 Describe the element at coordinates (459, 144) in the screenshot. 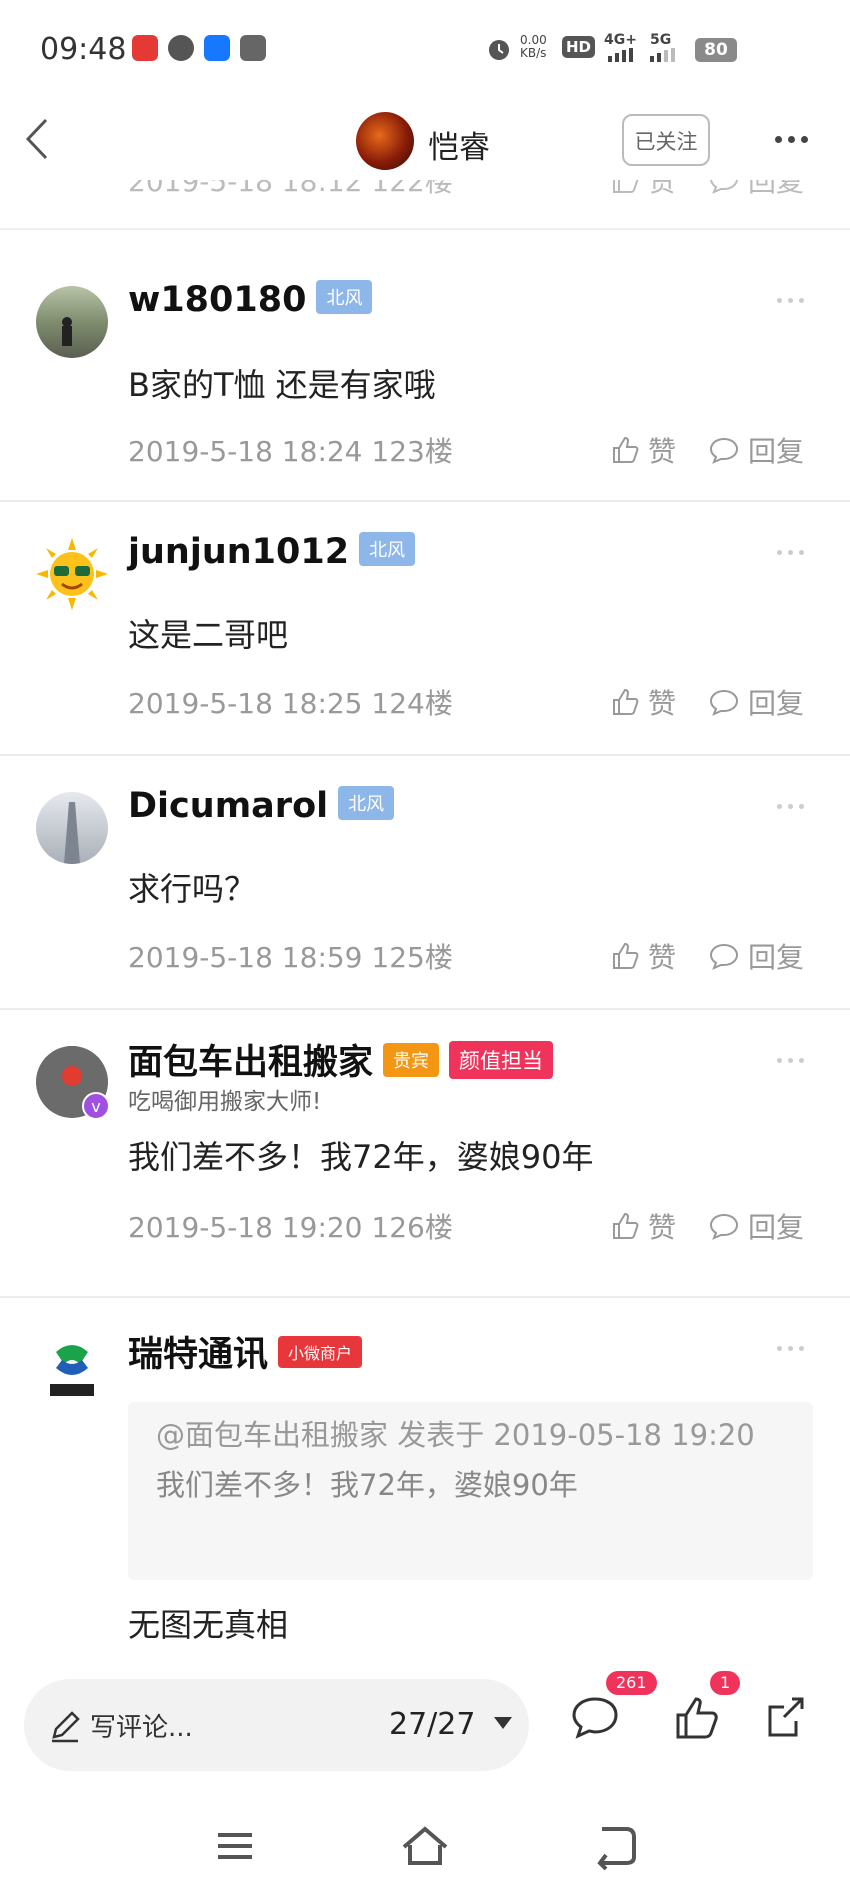

I see `author-name: 恺睿` at that location.